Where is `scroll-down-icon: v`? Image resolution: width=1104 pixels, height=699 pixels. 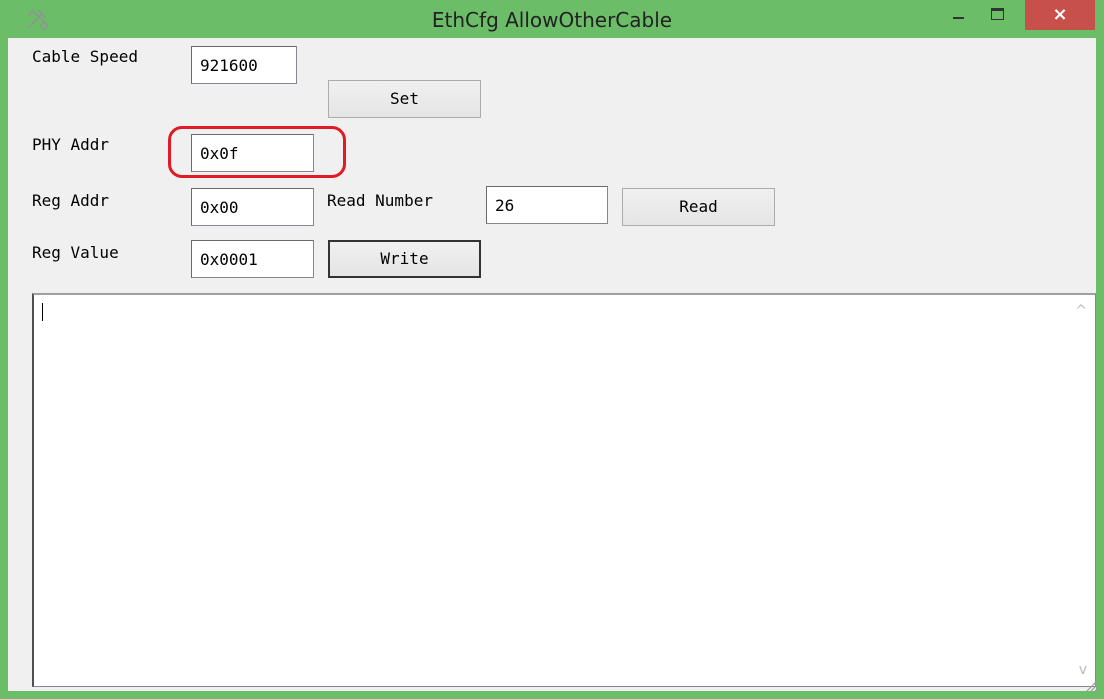 scroll-down-icon: v is located at coordinates (1083, 670).